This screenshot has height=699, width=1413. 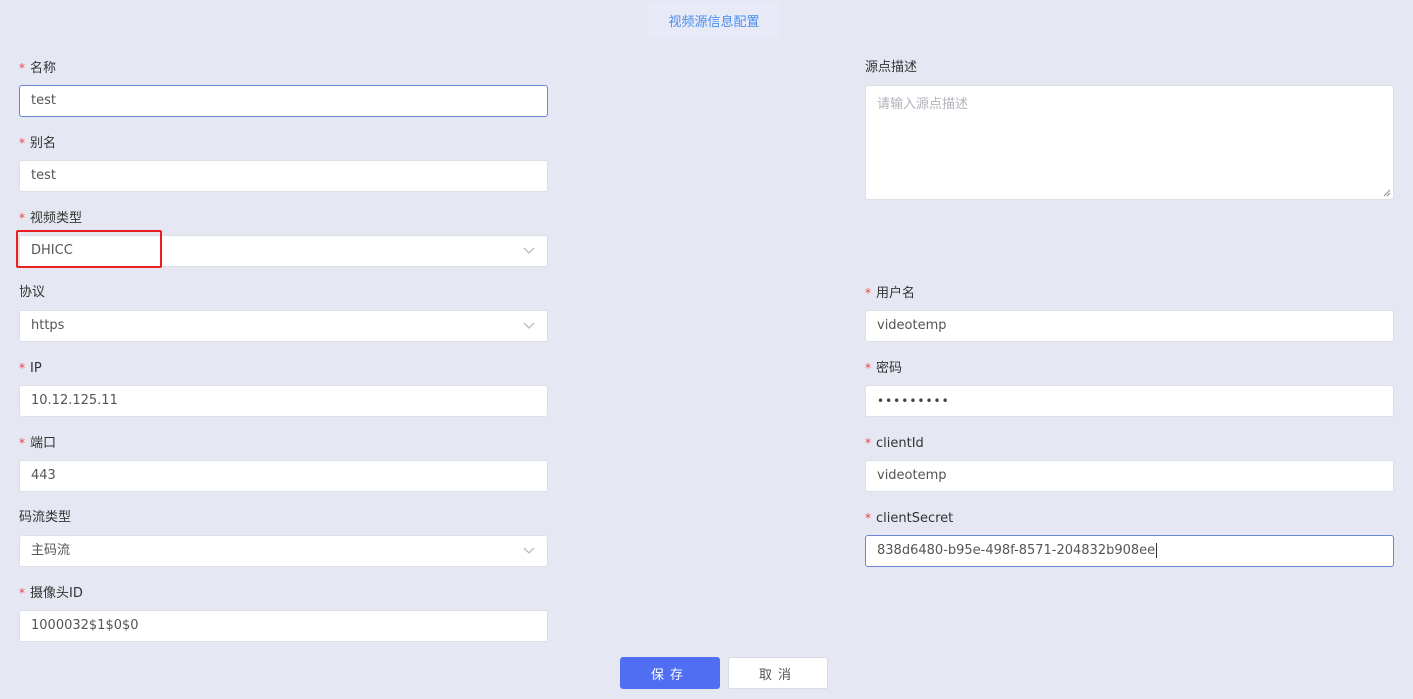 I want to click on password-value: •••••••••, so click(x=913, y=401).